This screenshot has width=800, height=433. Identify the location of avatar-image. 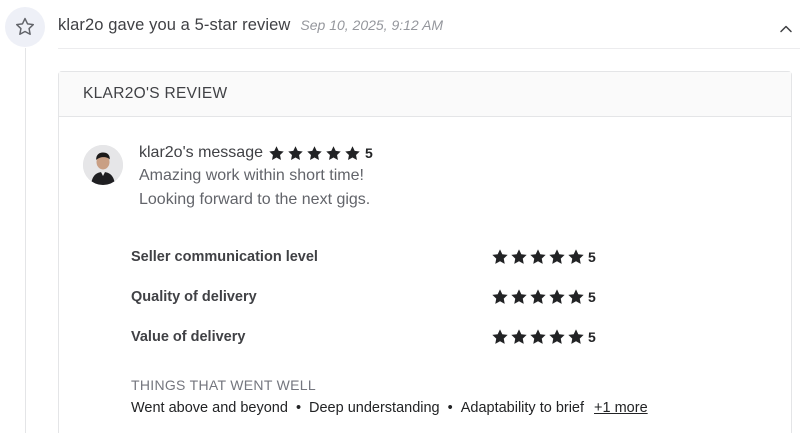
(103, 165).